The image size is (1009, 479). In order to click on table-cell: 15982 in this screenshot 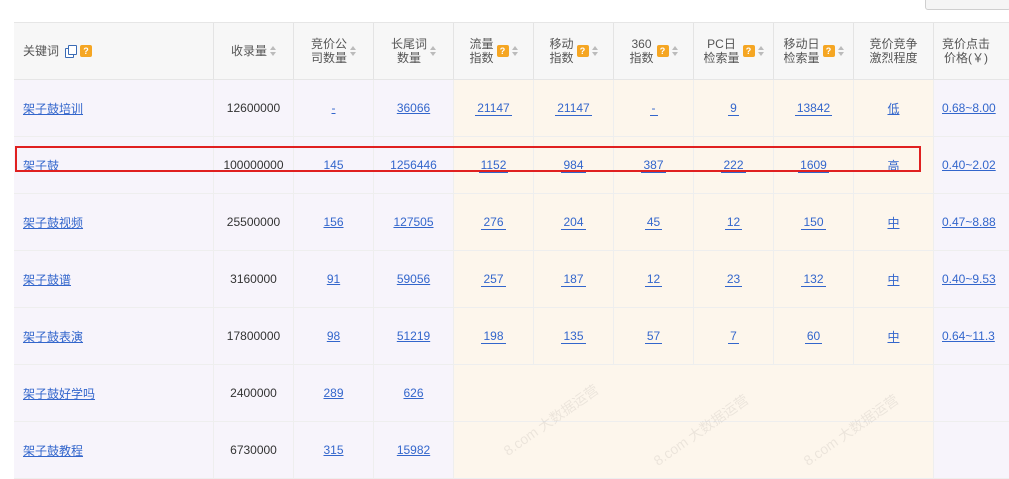, I will do `click(414, 450)`.